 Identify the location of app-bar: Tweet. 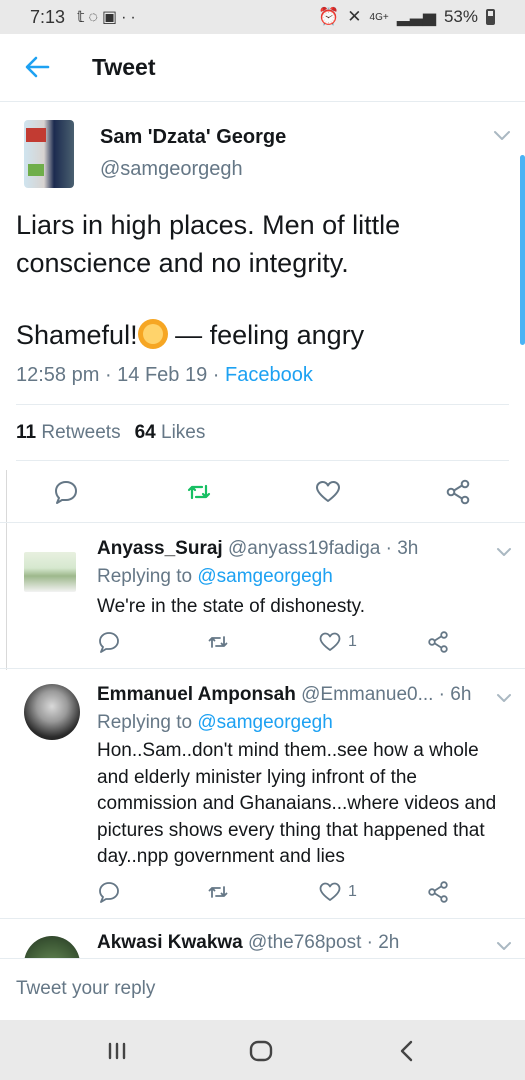
(262, 68).